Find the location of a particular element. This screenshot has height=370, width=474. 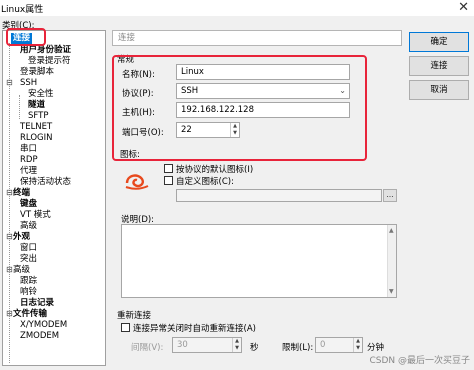

tree-item-appearance: 外观 is located at coordinates (21, 237).